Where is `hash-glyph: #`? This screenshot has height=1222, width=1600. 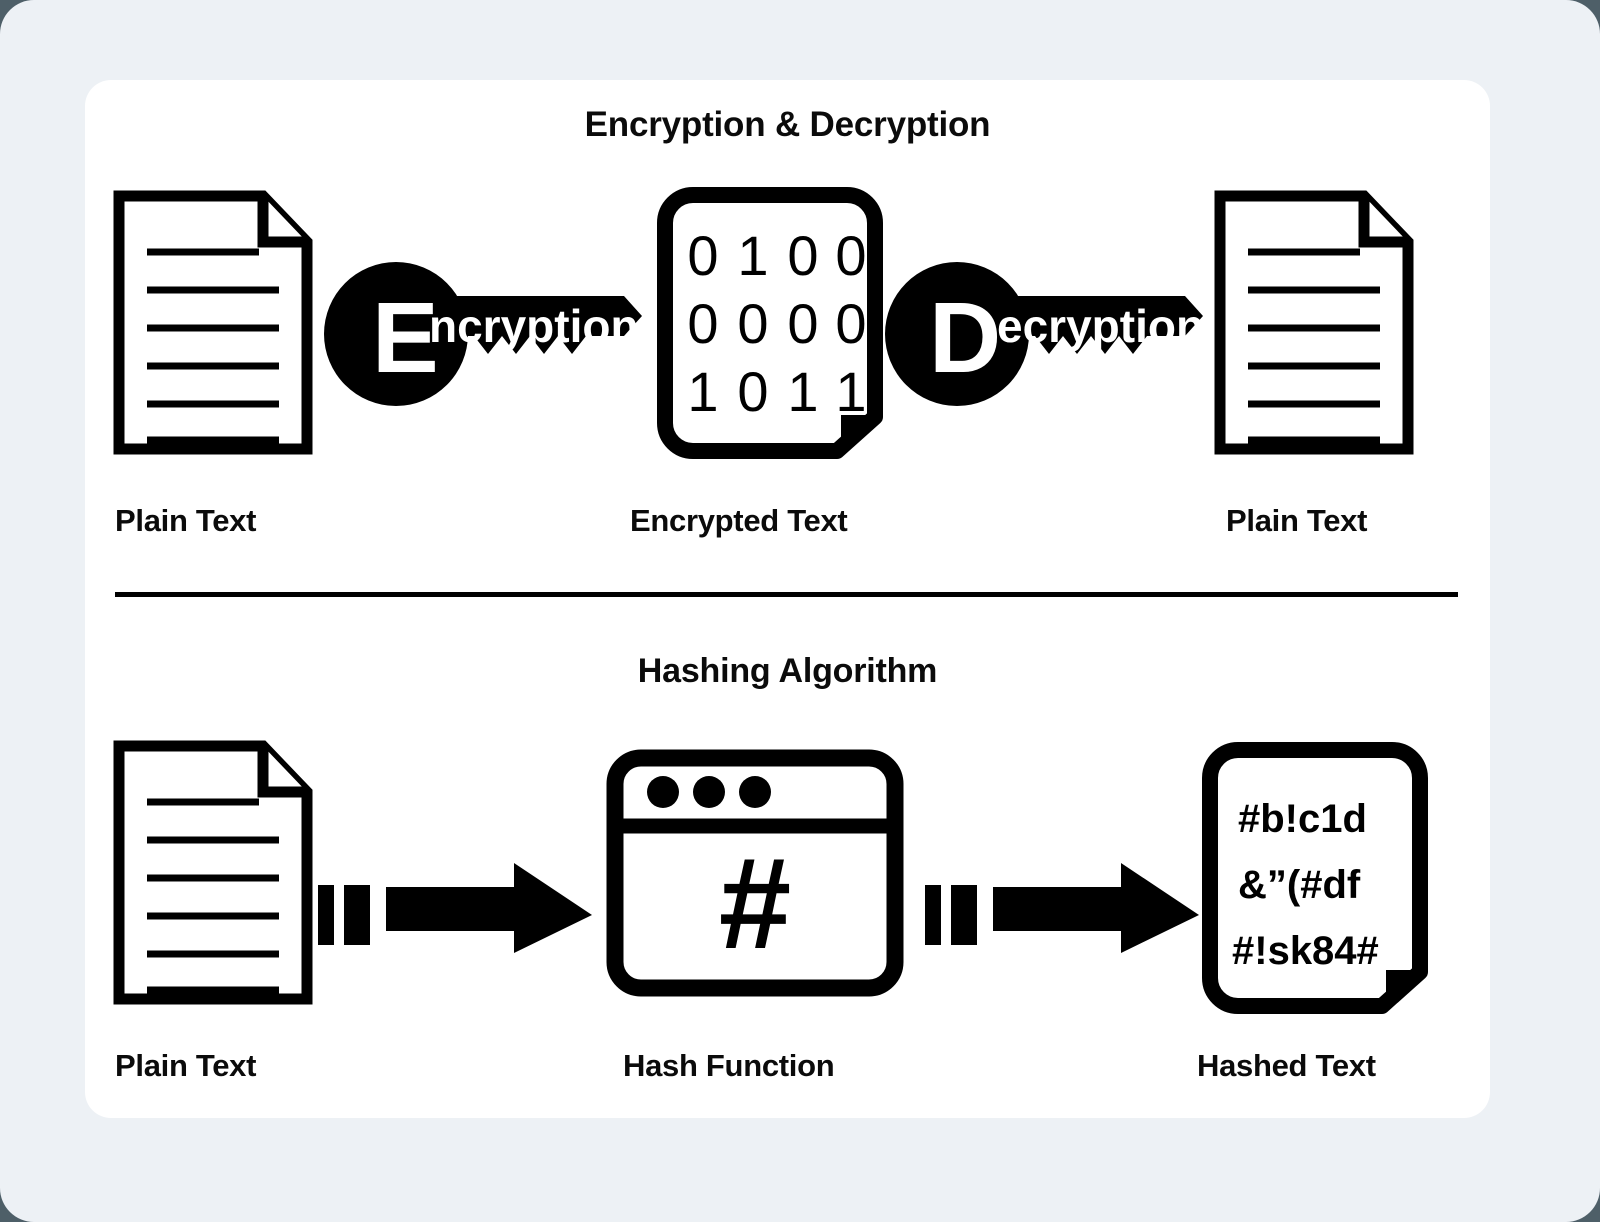 hash-glyph: # is located at coordinates (755, 903).